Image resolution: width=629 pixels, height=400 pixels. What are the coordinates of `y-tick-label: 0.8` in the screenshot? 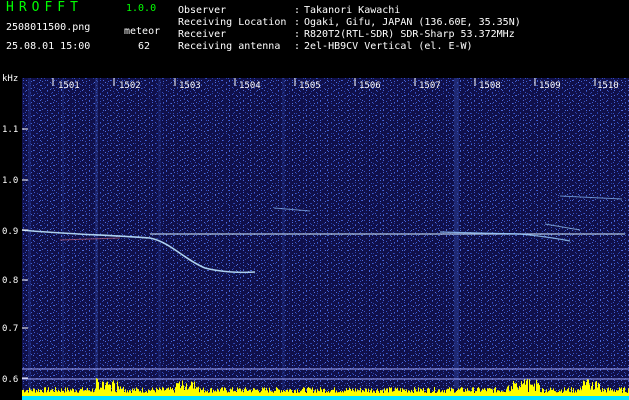 It's located at (10, 281).